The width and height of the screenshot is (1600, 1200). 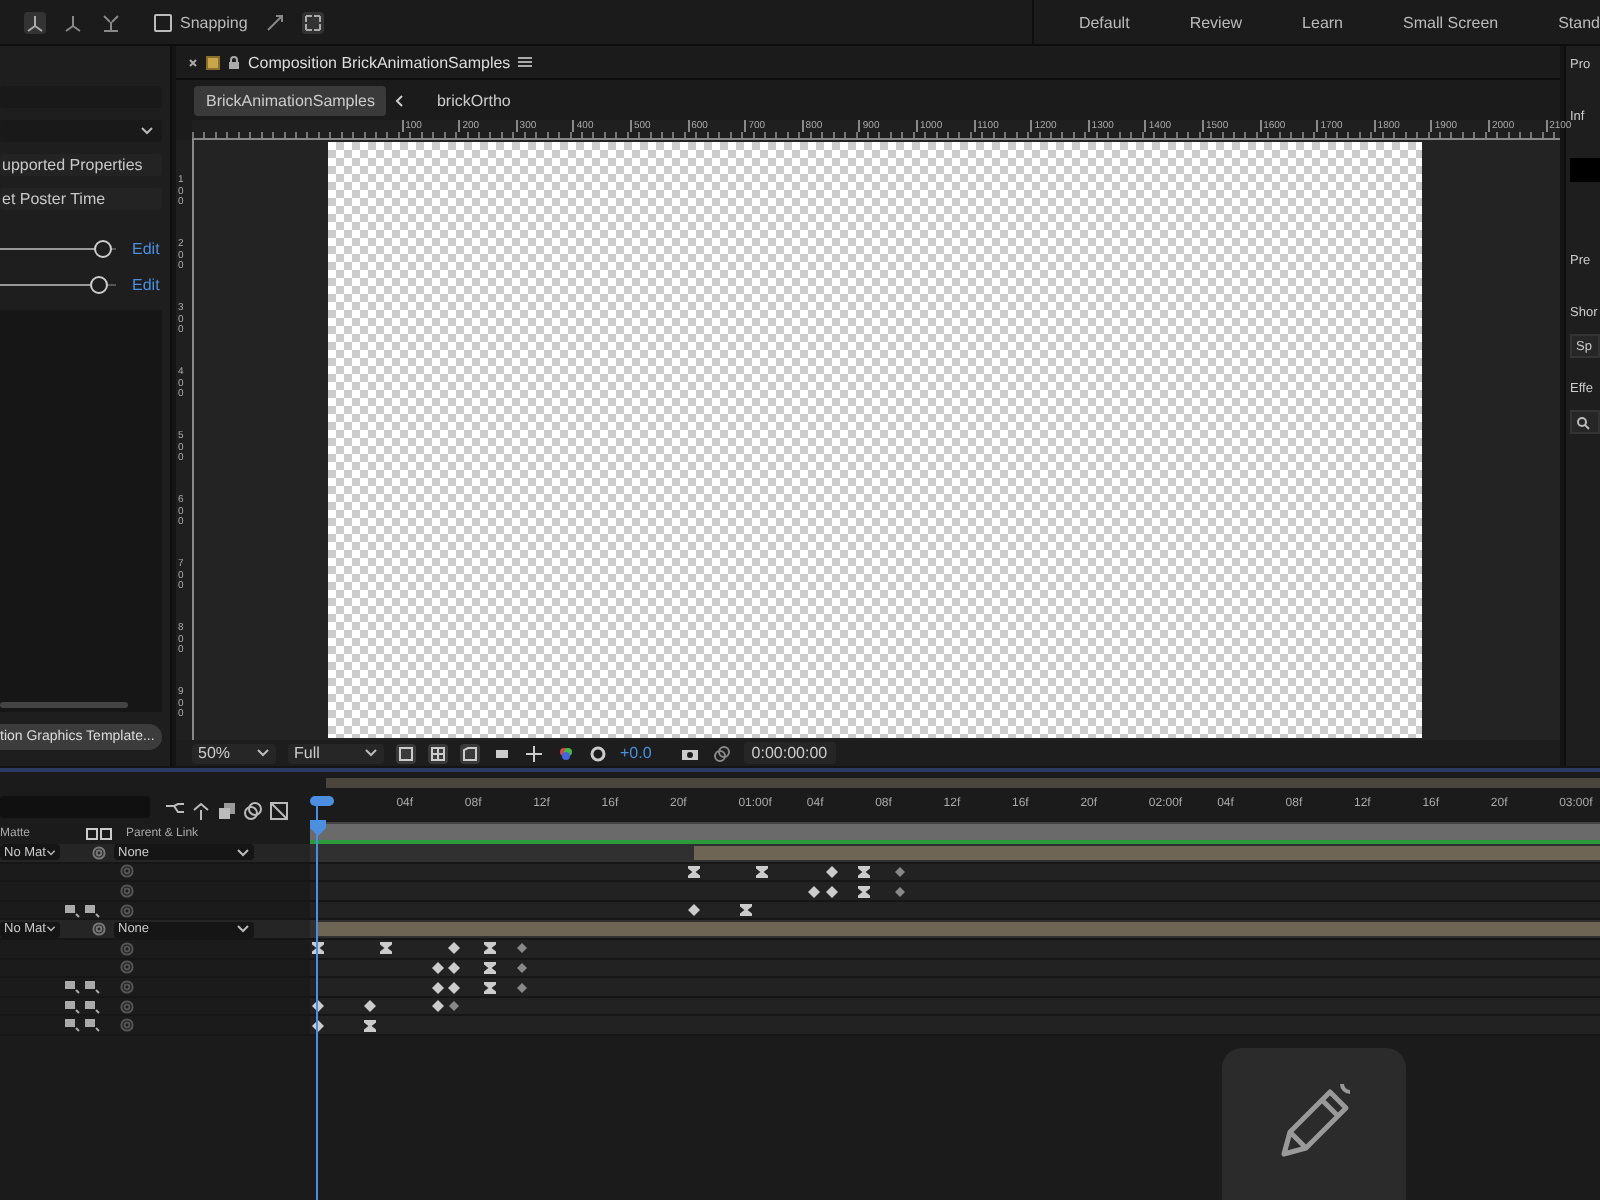 I want to click on mask-icon, so click(x=470, y=753).